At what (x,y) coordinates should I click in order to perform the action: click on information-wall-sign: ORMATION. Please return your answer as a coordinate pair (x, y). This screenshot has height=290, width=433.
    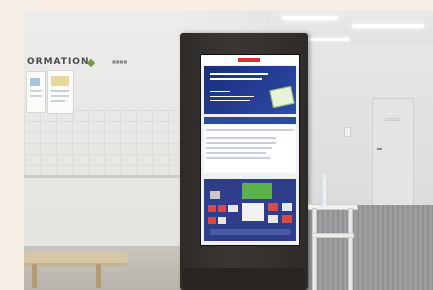
    Looking at the image, I should click on (58, 62).